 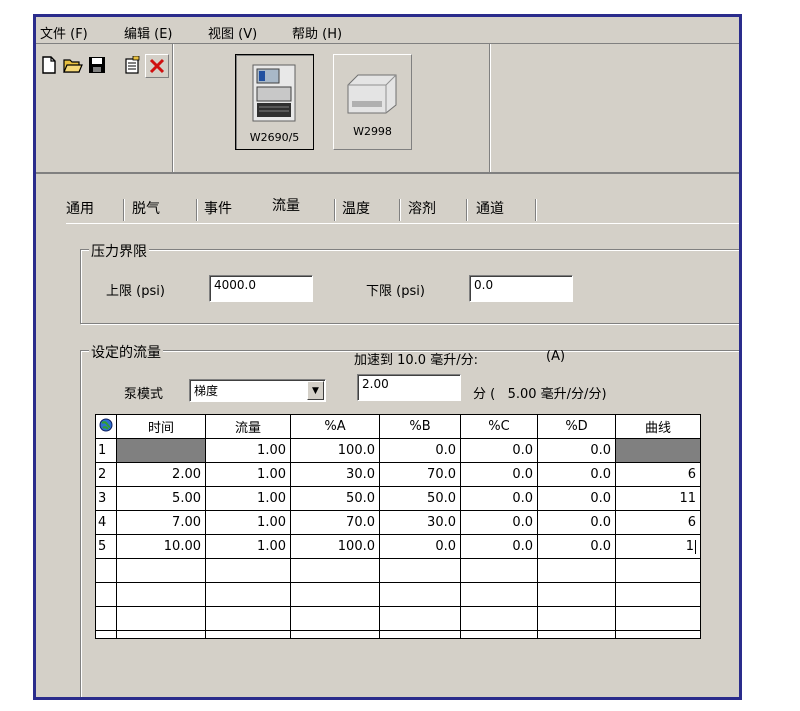 What do you see at coordinates (420, 498) in the screenshot?
I see `percent-b-cell: 50.0` at bounding box center [420, 498].